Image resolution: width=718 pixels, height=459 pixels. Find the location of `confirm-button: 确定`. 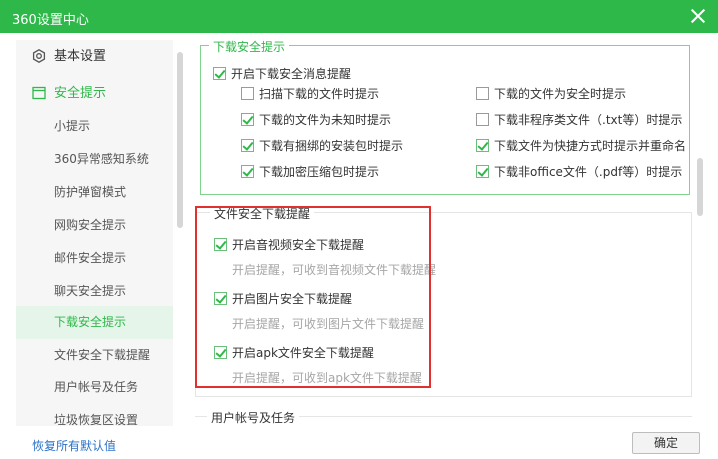

confirm-button: 确定 is located at coordinates (666, 443).